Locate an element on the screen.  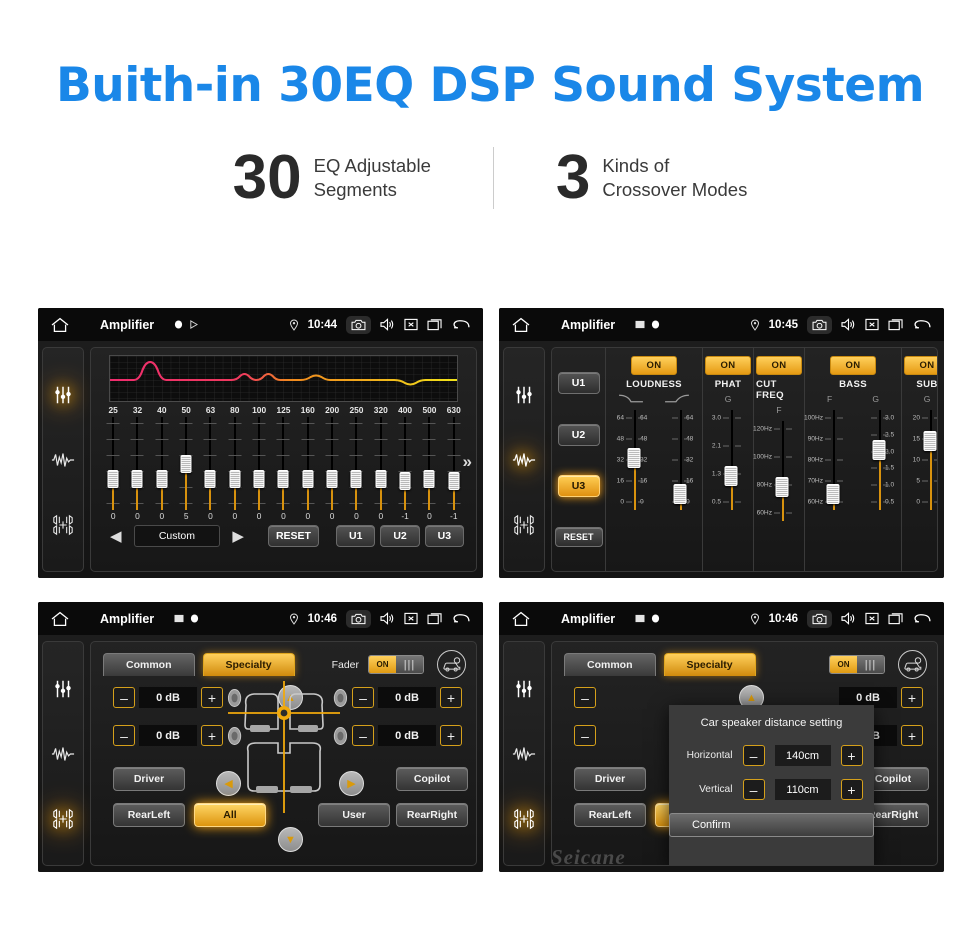
dsp-slider: 3.0 2.1 1.3 0.5 is located at coordinates (728, 460).